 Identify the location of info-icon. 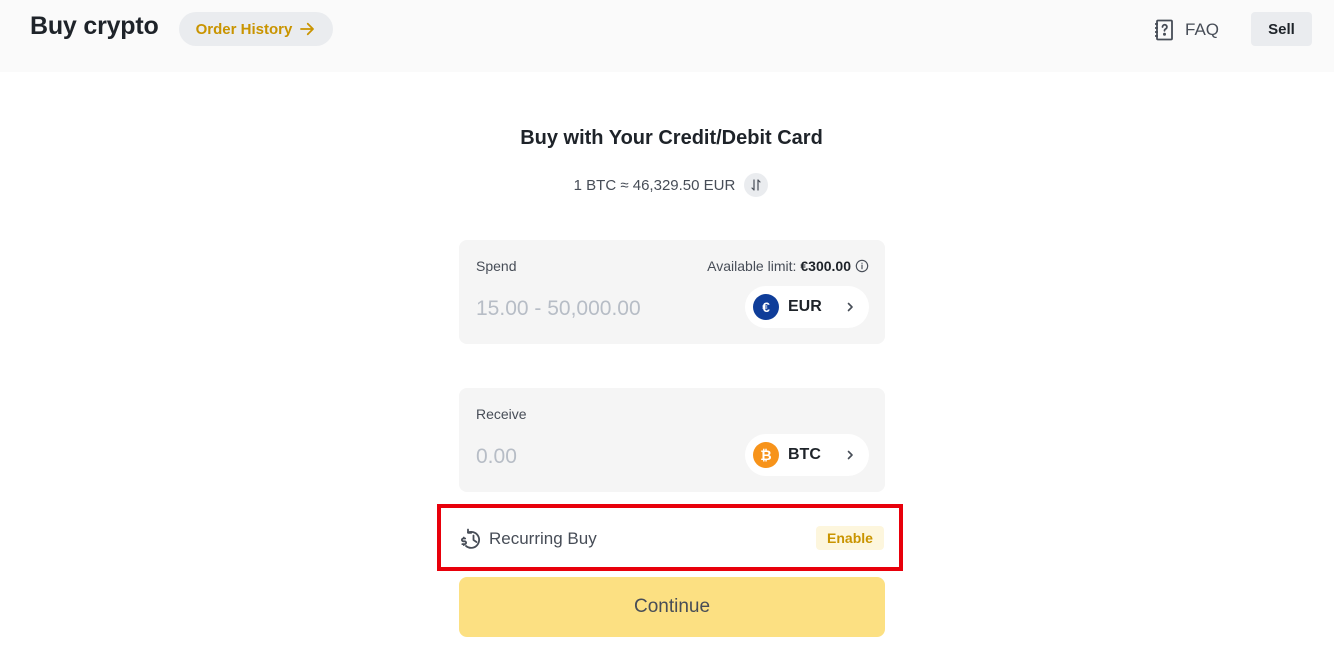
(862, 266).